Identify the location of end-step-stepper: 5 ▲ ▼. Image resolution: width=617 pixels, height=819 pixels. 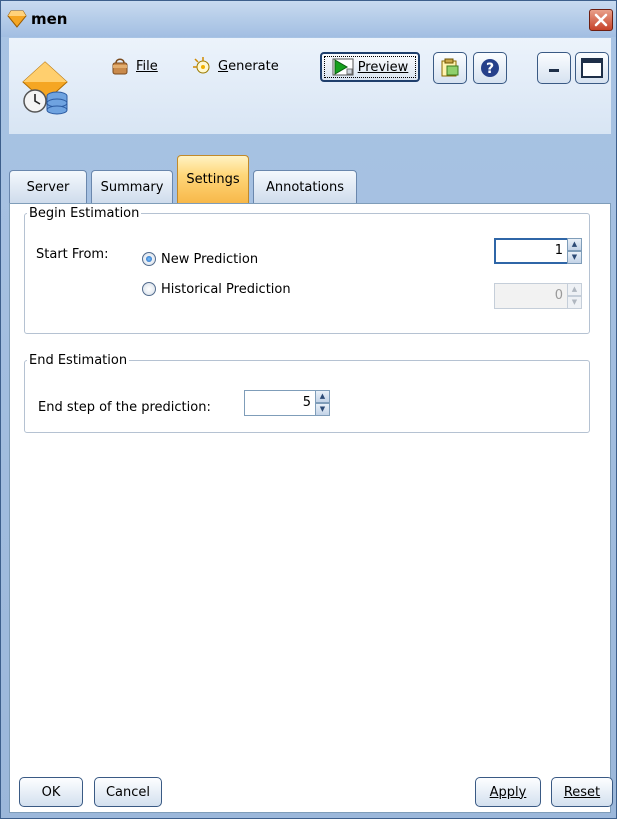
(287, 403).